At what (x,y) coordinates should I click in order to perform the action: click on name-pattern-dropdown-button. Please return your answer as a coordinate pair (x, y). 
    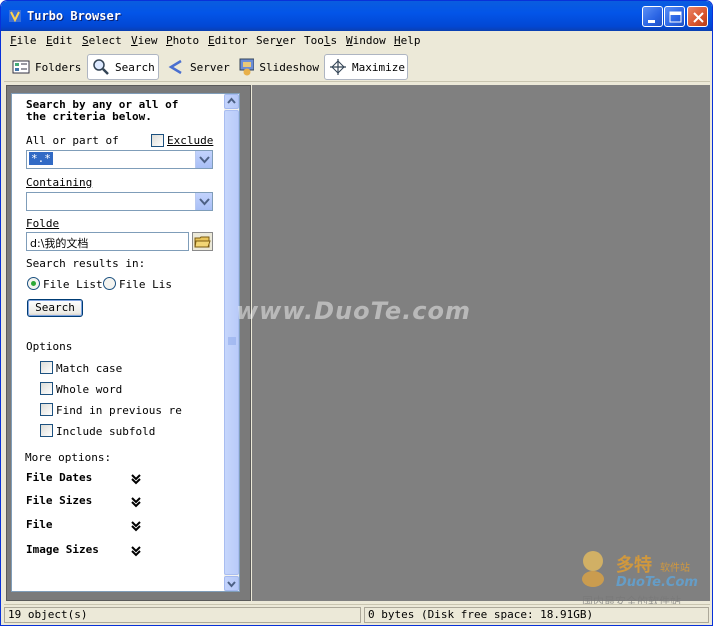
    Looking at the image, I should click on (203, 159).